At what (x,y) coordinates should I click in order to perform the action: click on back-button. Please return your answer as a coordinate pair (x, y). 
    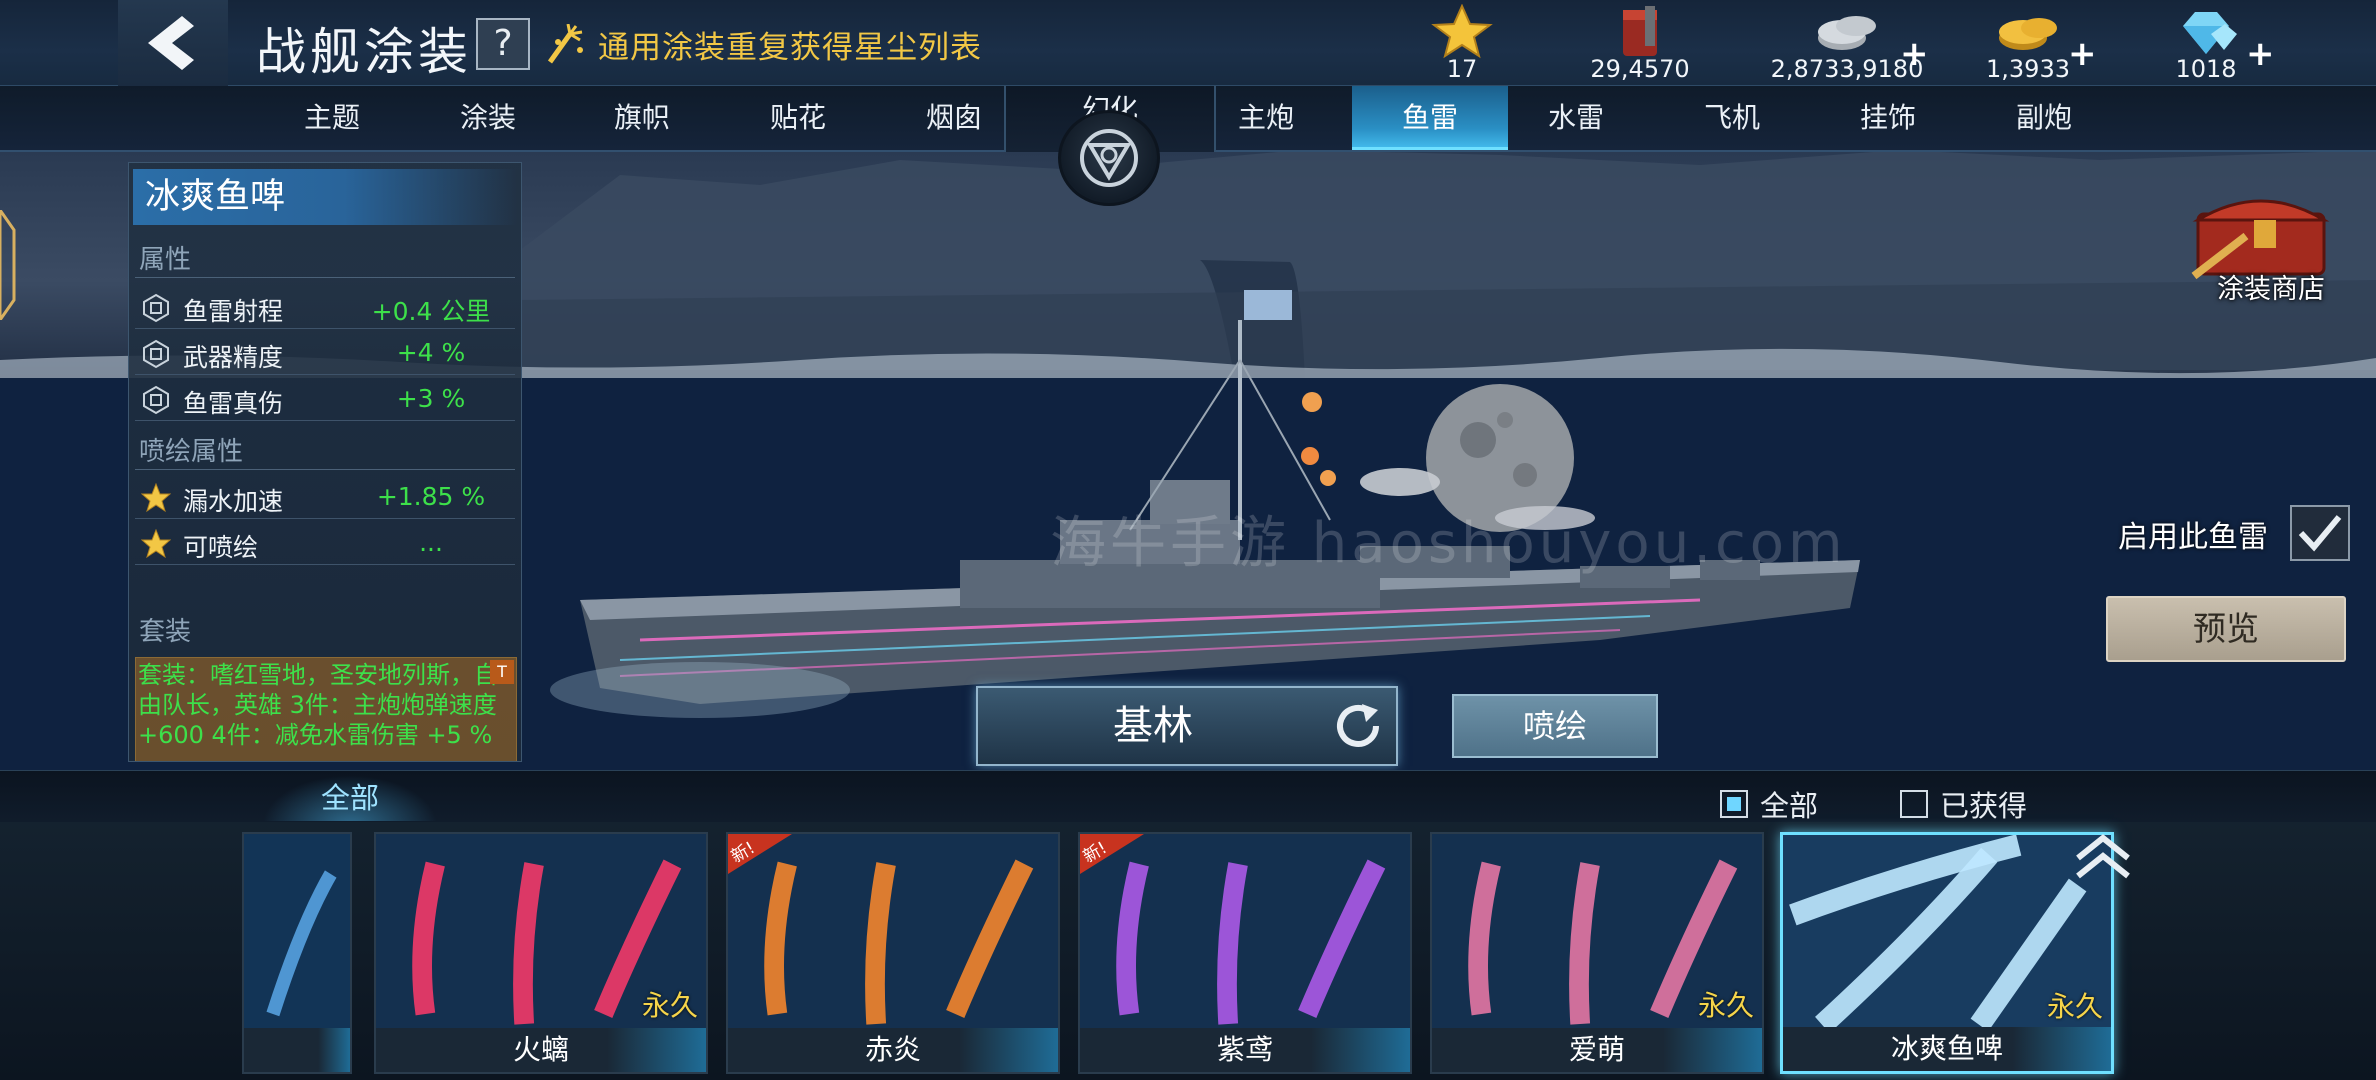
    Looking at the image, I should click on (173, 43).